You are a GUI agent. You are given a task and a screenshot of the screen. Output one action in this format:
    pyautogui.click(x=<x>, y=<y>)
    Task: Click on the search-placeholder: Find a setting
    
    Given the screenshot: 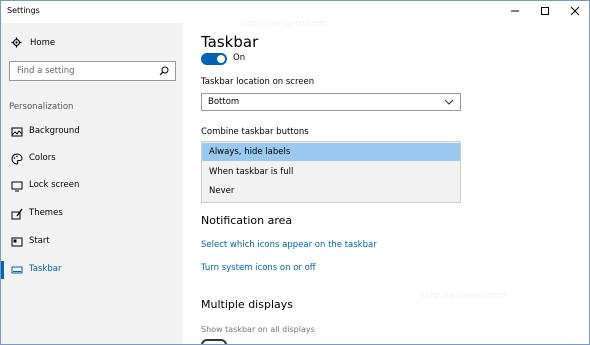 What is the action you would take?
    pyautogui.click(x=46, y=71)
    